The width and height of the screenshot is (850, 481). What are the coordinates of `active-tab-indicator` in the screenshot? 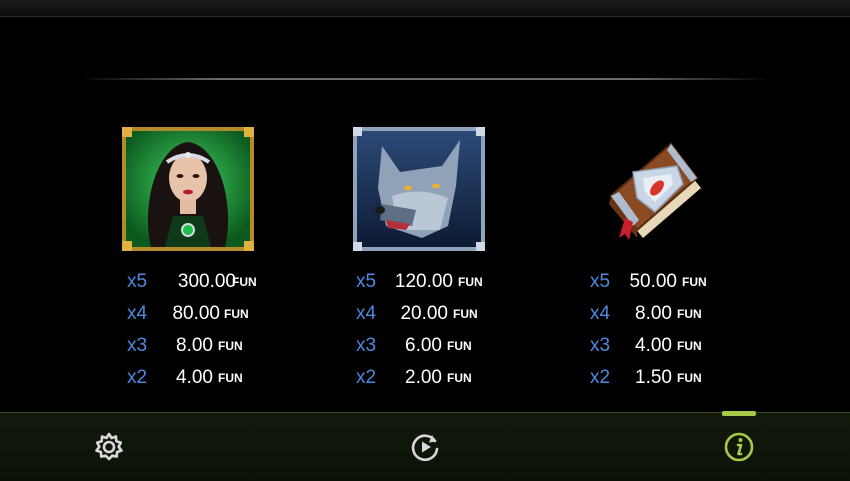 It's located at (739, 413).